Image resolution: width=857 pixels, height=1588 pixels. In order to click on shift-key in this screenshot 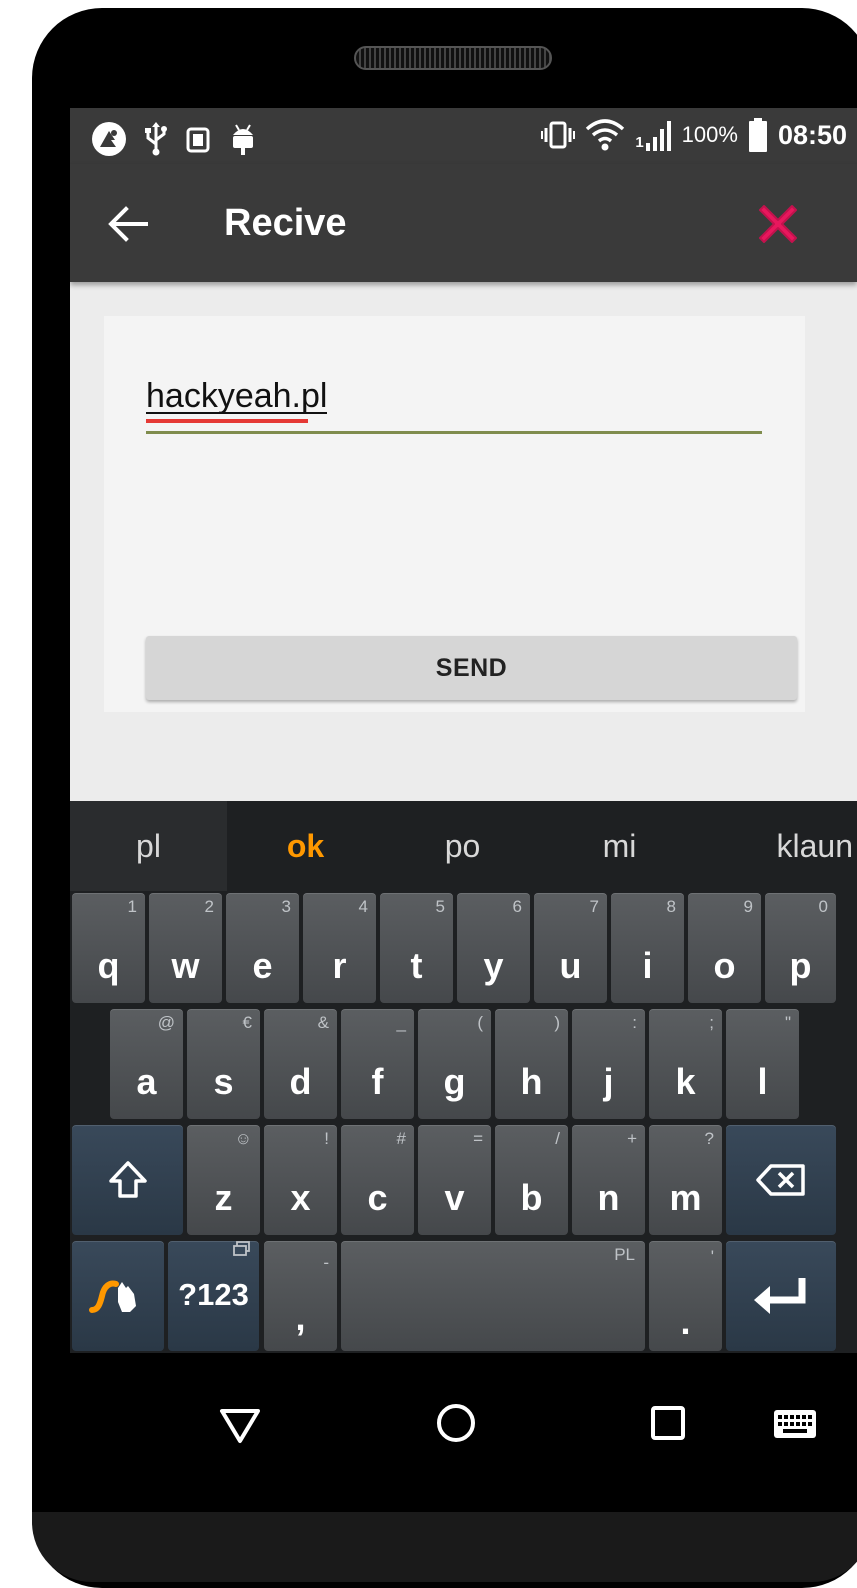, I will do `click(127, 1180)`.